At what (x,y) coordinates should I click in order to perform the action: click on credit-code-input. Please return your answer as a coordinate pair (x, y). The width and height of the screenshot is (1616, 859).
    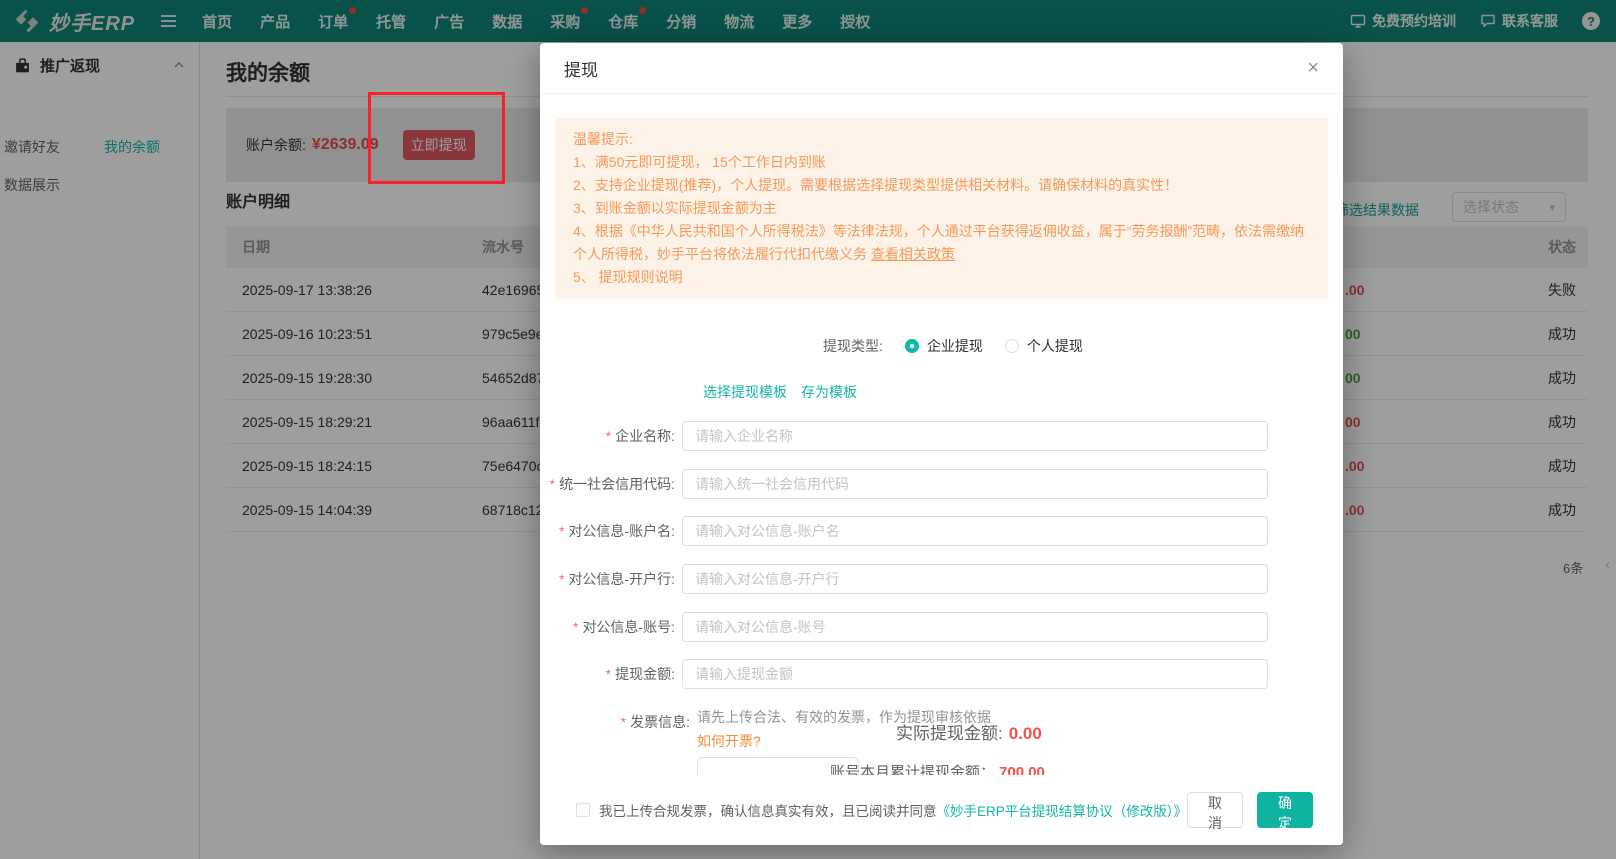
    Looking at the image, I should click on (975, 484).